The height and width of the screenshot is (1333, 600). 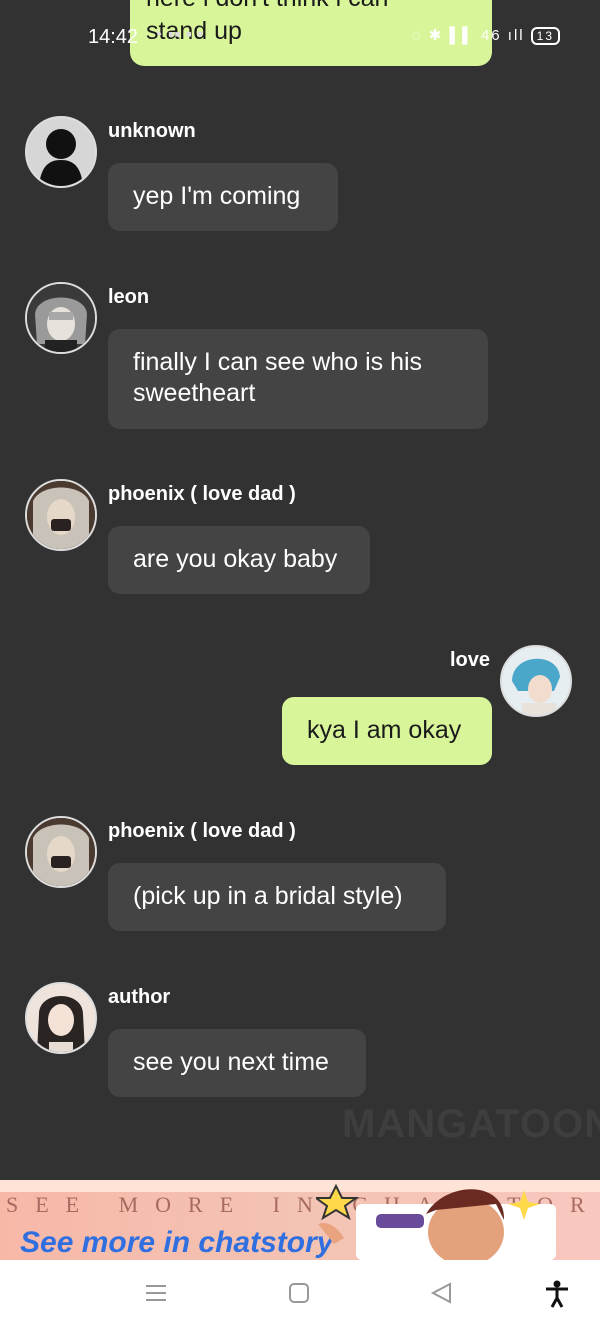 I want to click on back-triangle-icon, so click(x=441, y=1295).